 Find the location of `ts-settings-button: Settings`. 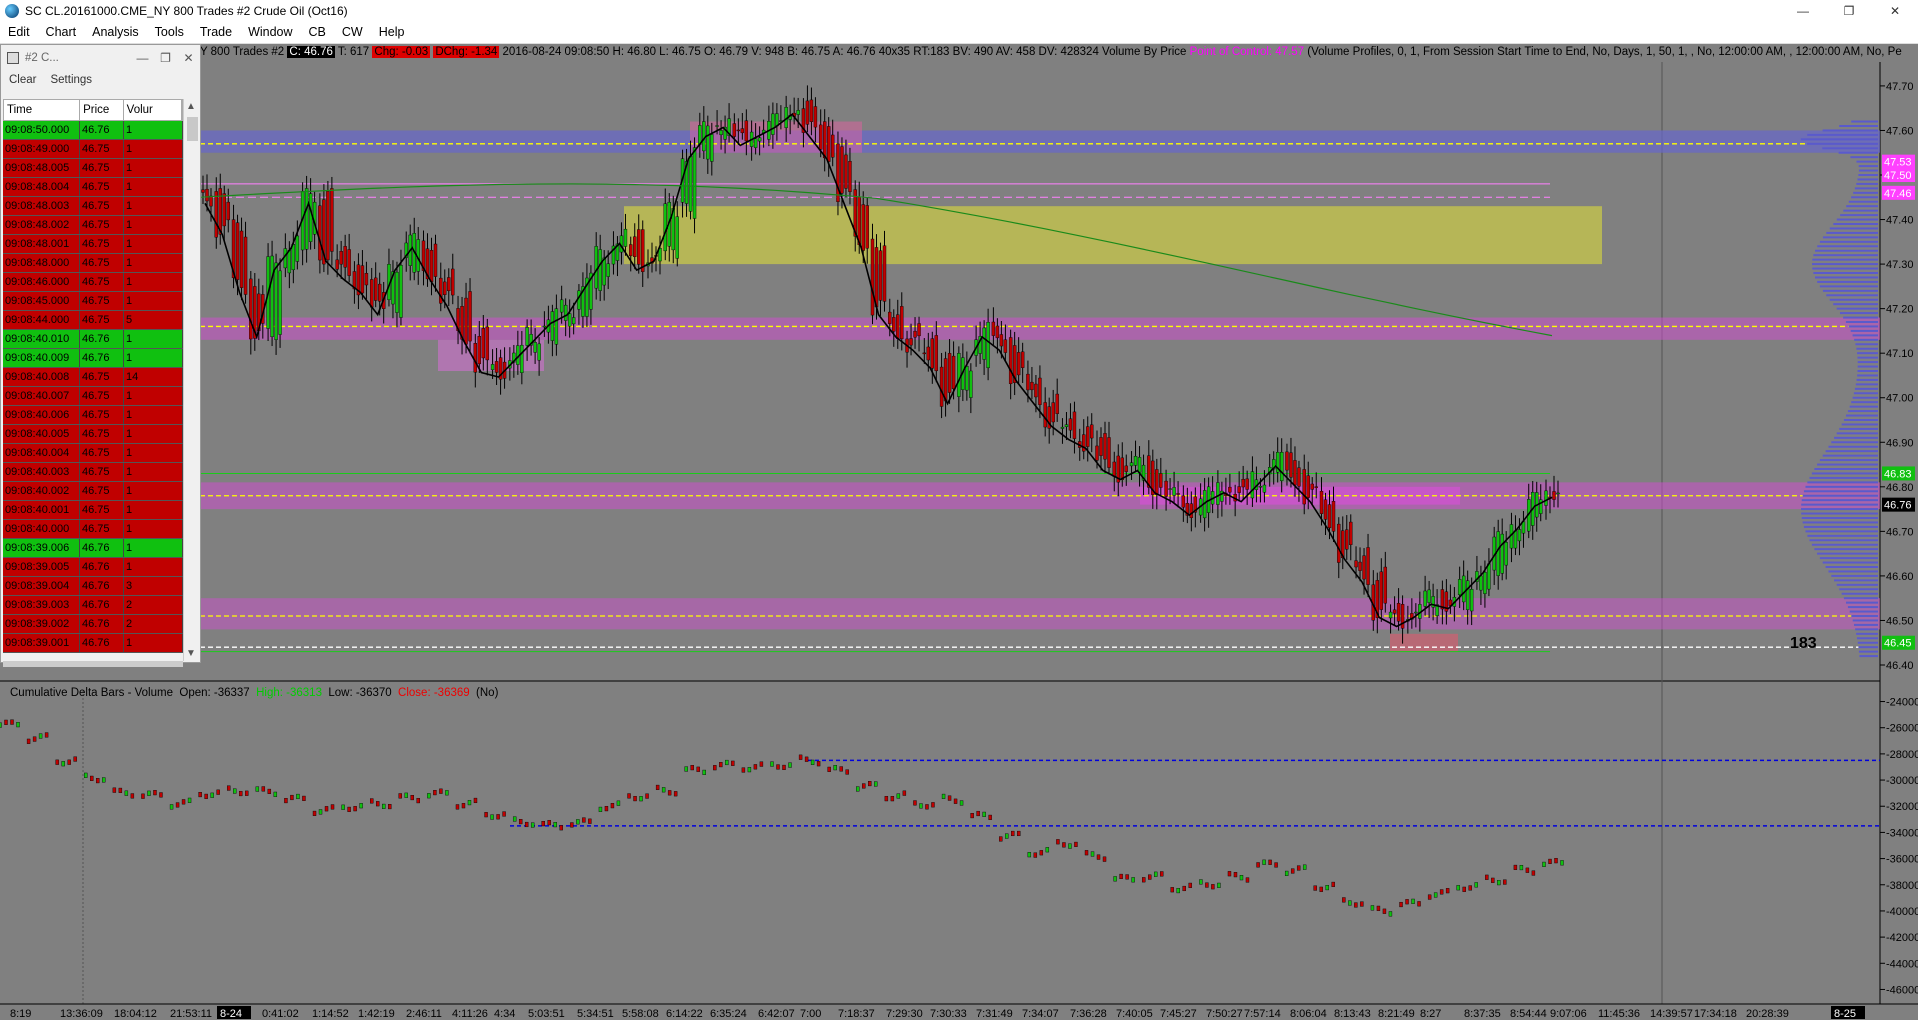

ts-settings-button: Settings is located at coordinates (70, 80).